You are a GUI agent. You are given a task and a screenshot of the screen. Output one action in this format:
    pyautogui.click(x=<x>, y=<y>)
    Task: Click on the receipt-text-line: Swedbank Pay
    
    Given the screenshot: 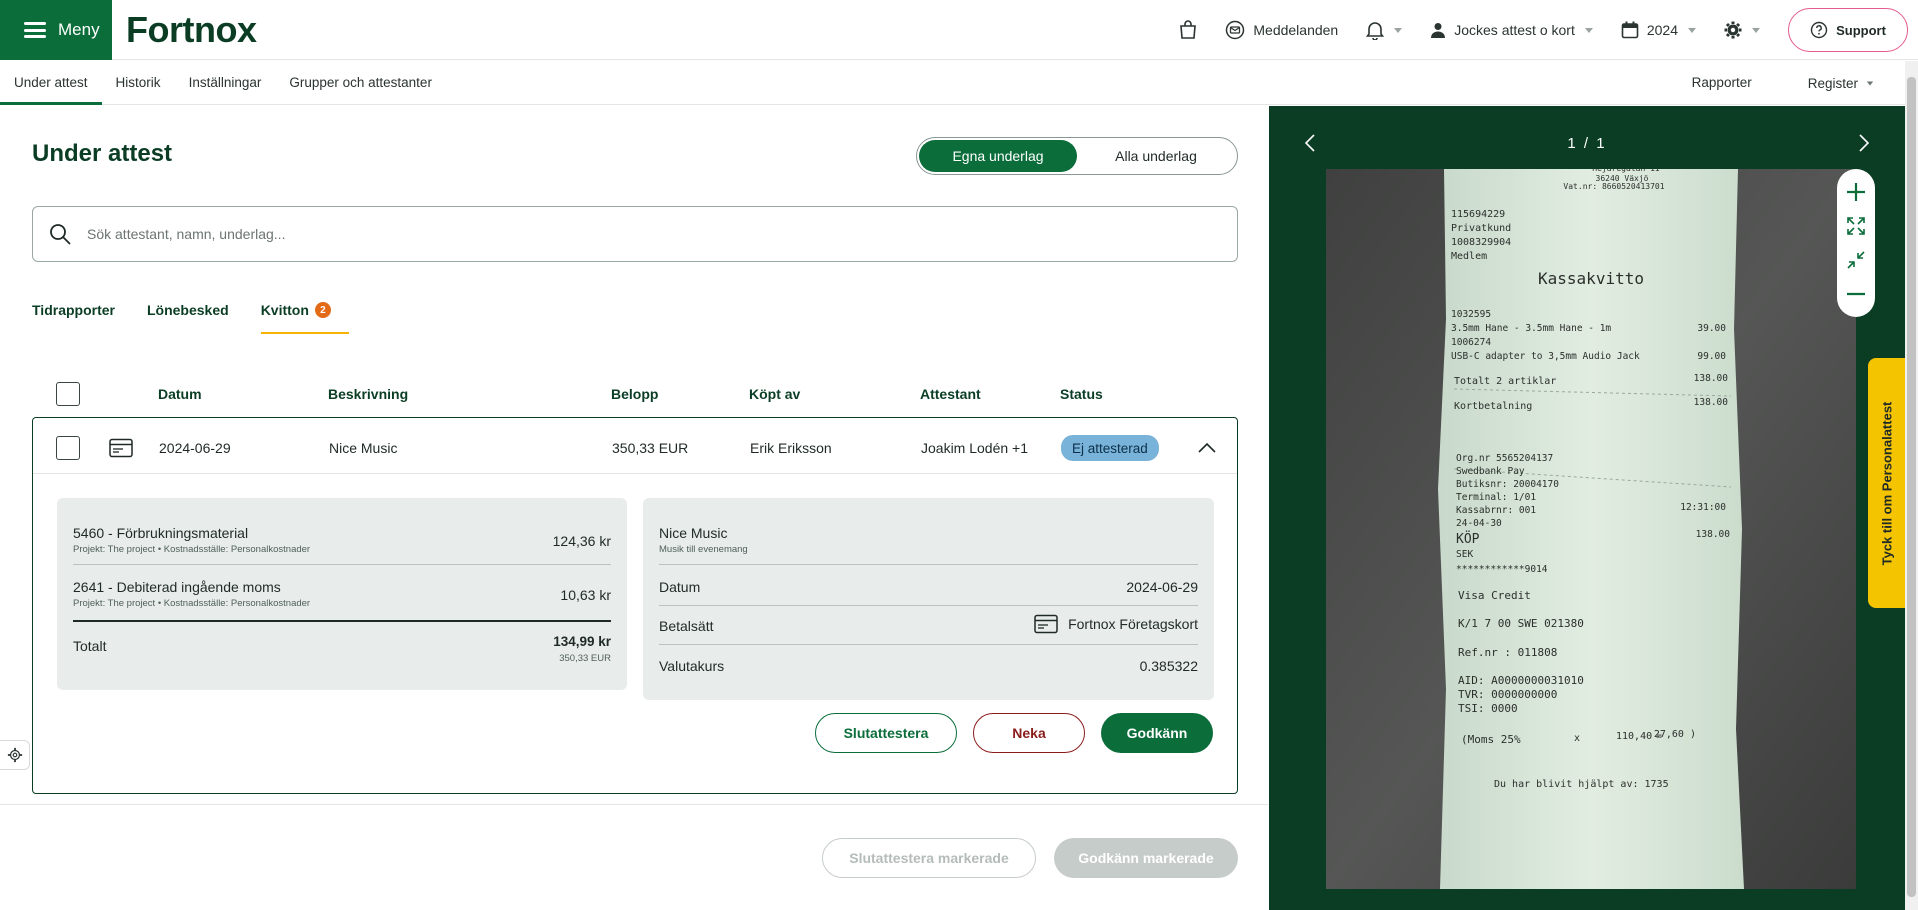 What is the action you would take?
    pyautogui.click(x=1490, y=471)
    